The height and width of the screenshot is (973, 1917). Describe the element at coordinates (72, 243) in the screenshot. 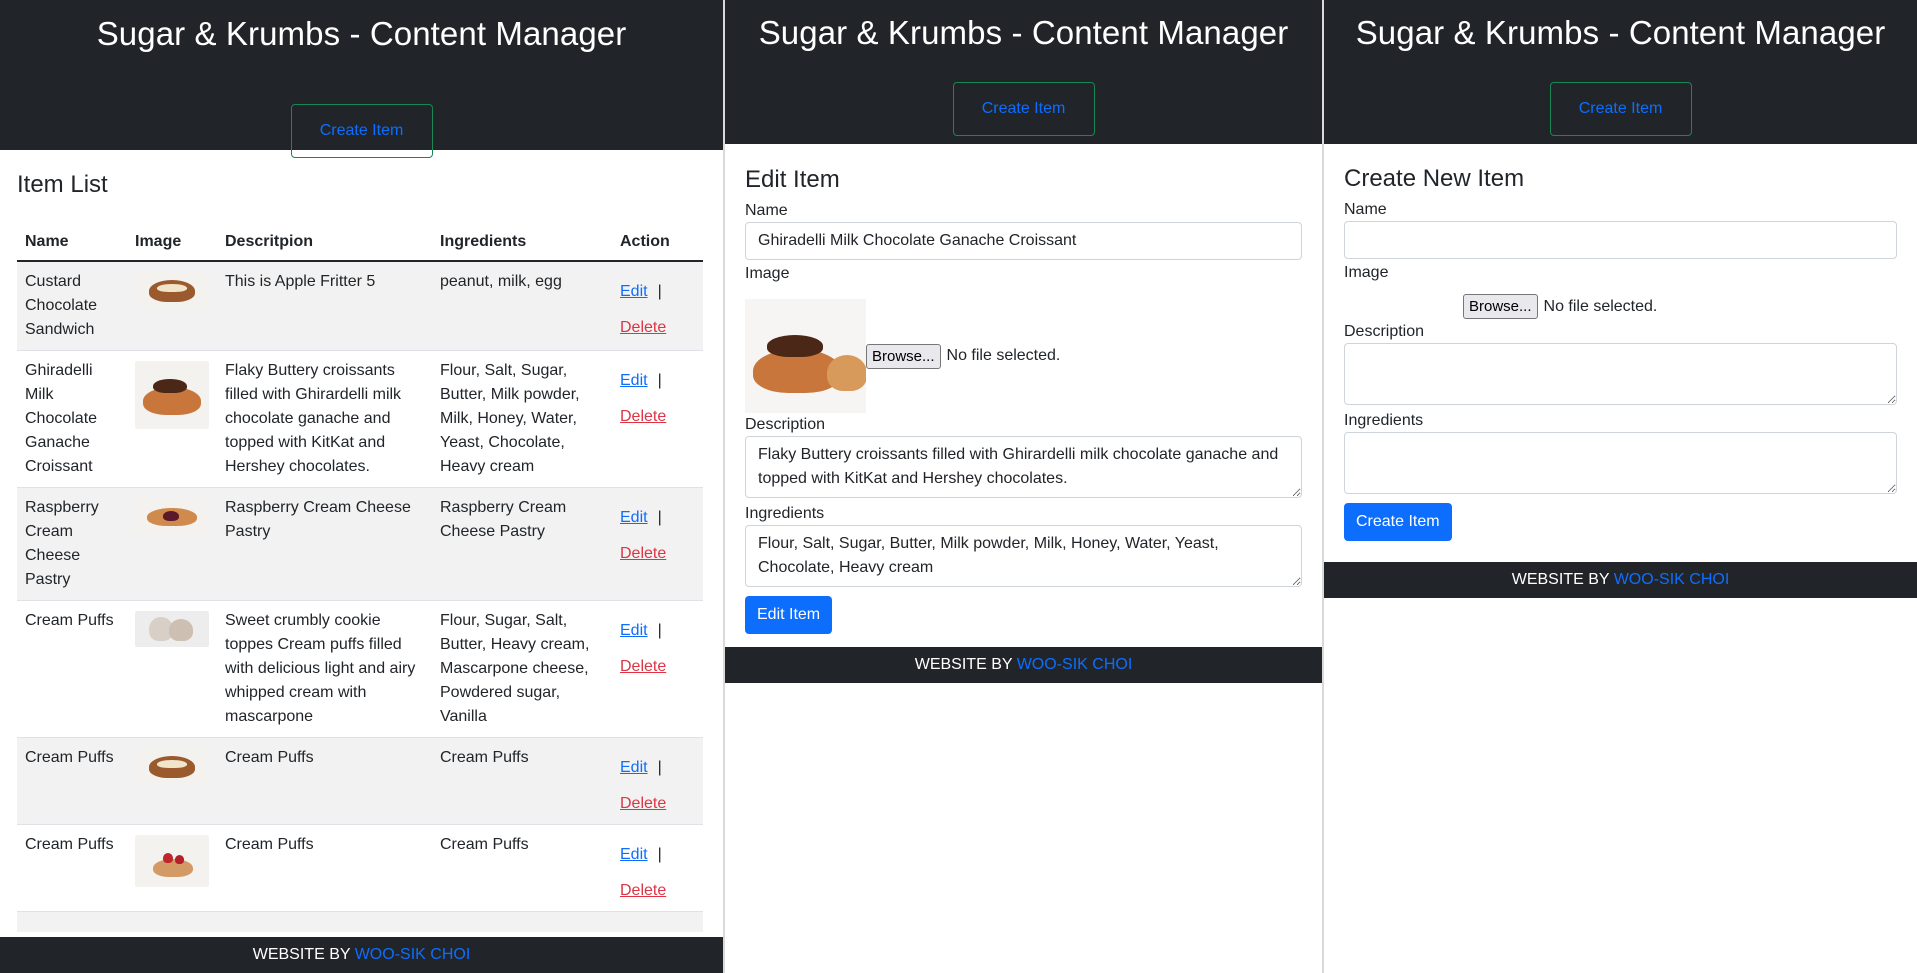

I see `column-header-name: Name` at that location.